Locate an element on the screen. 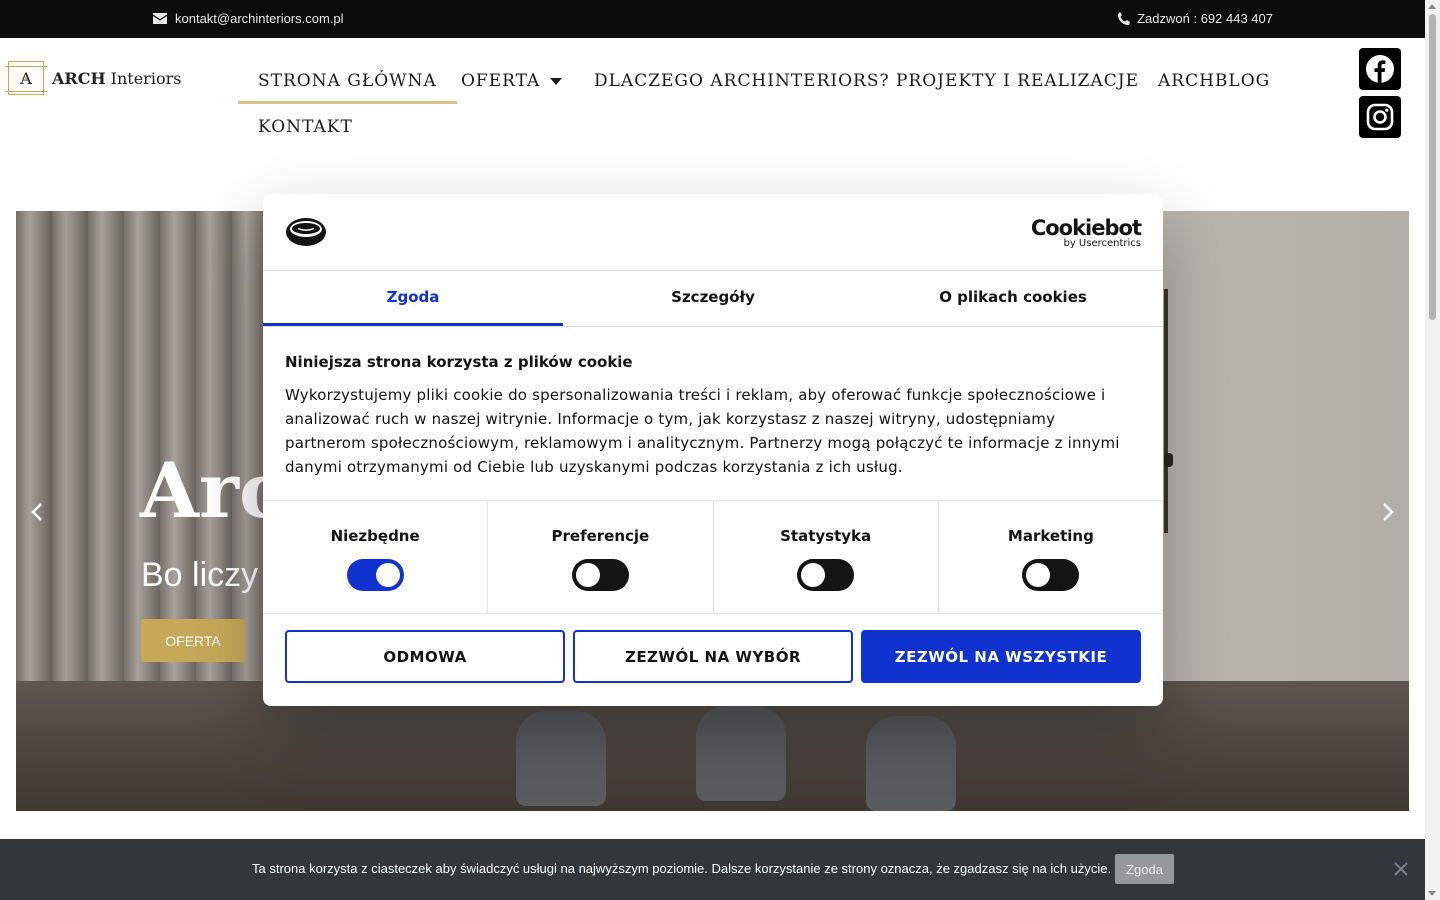 This screenshot has width=1440, height=900. instagram-icon is located at coordinates (1380, 117).